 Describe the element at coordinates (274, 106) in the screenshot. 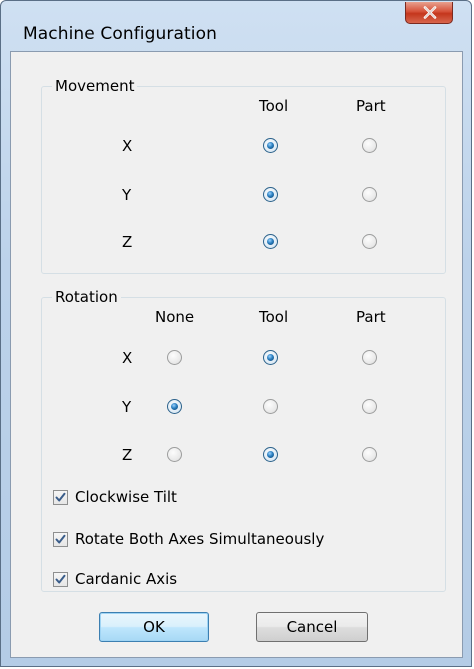

I see `movement-col-tool: Tool` at that location.